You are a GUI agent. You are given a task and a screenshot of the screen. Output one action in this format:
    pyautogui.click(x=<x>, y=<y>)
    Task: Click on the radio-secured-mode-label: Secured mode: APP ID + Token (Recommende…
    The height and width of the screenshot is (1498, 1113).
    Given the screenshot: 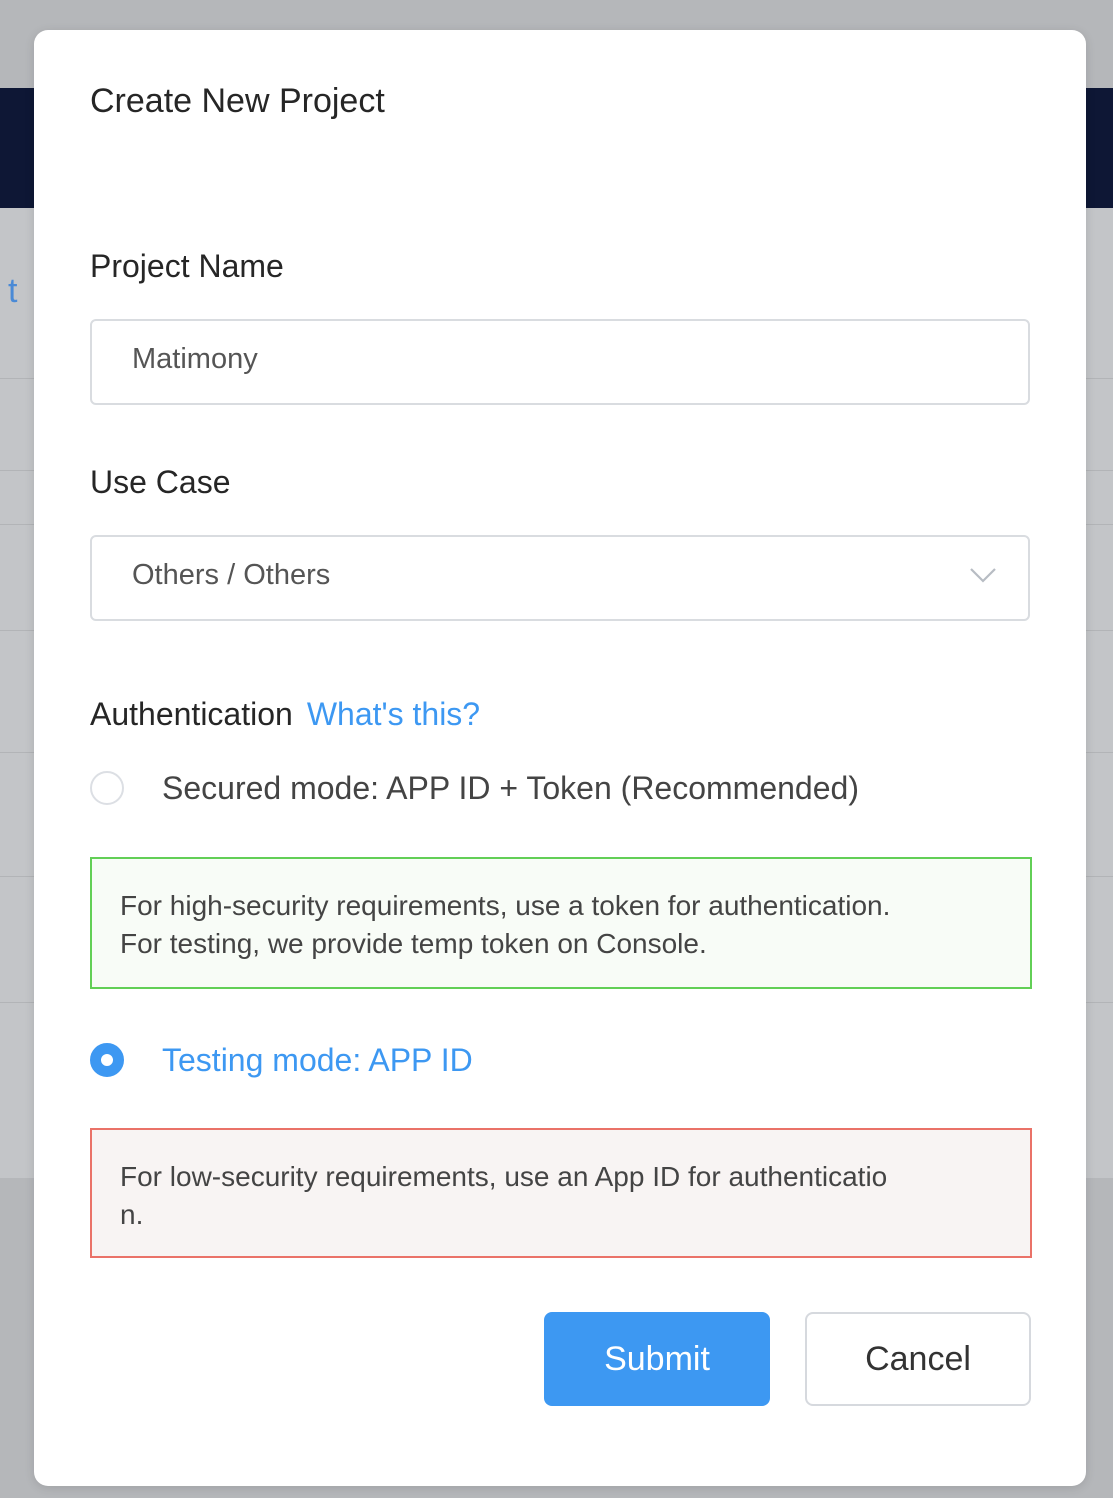 What is the action you would take?
    pyautogui.click(x=510, y=787)
    